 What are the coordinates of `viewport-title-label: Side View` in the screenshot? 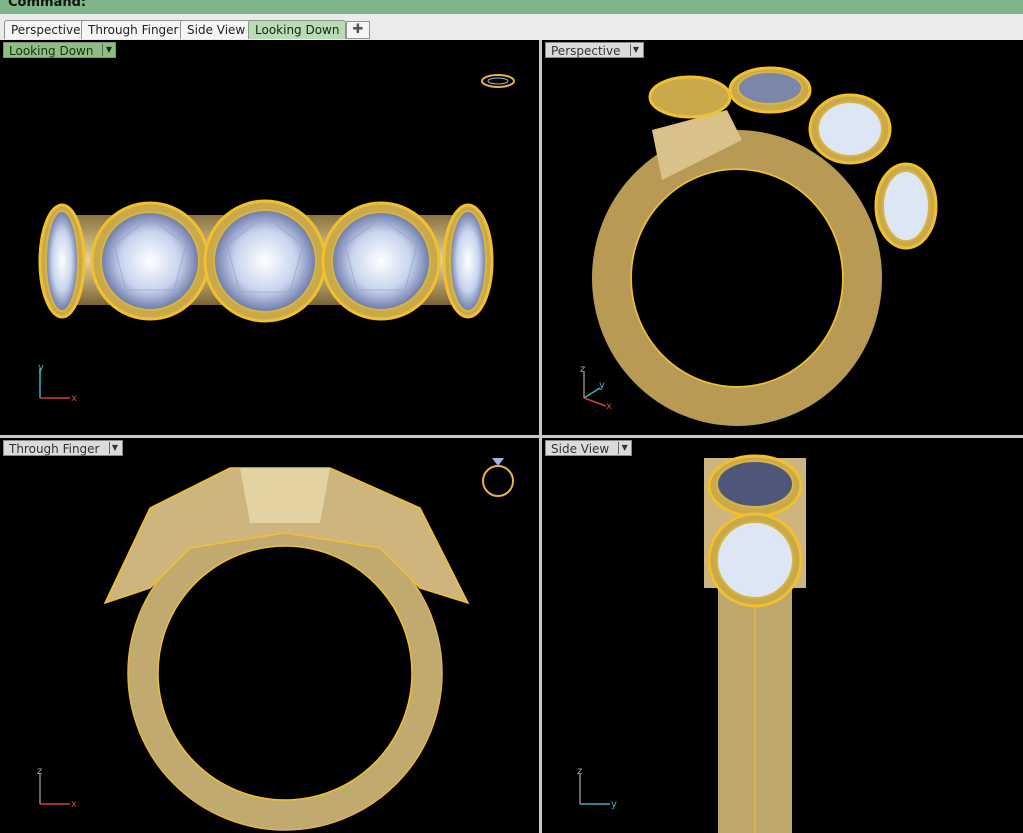 It's located at (580, 449).